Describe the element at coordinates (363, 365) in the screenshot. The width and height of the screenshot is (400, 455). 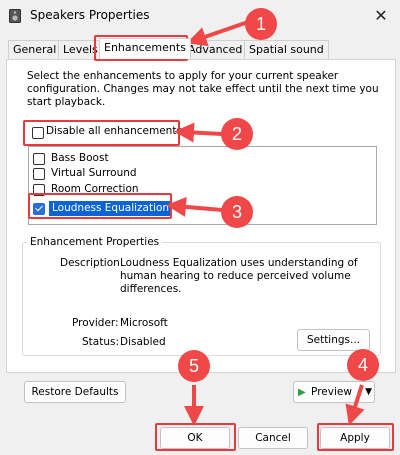
I see `callout-4: 4` at that location.